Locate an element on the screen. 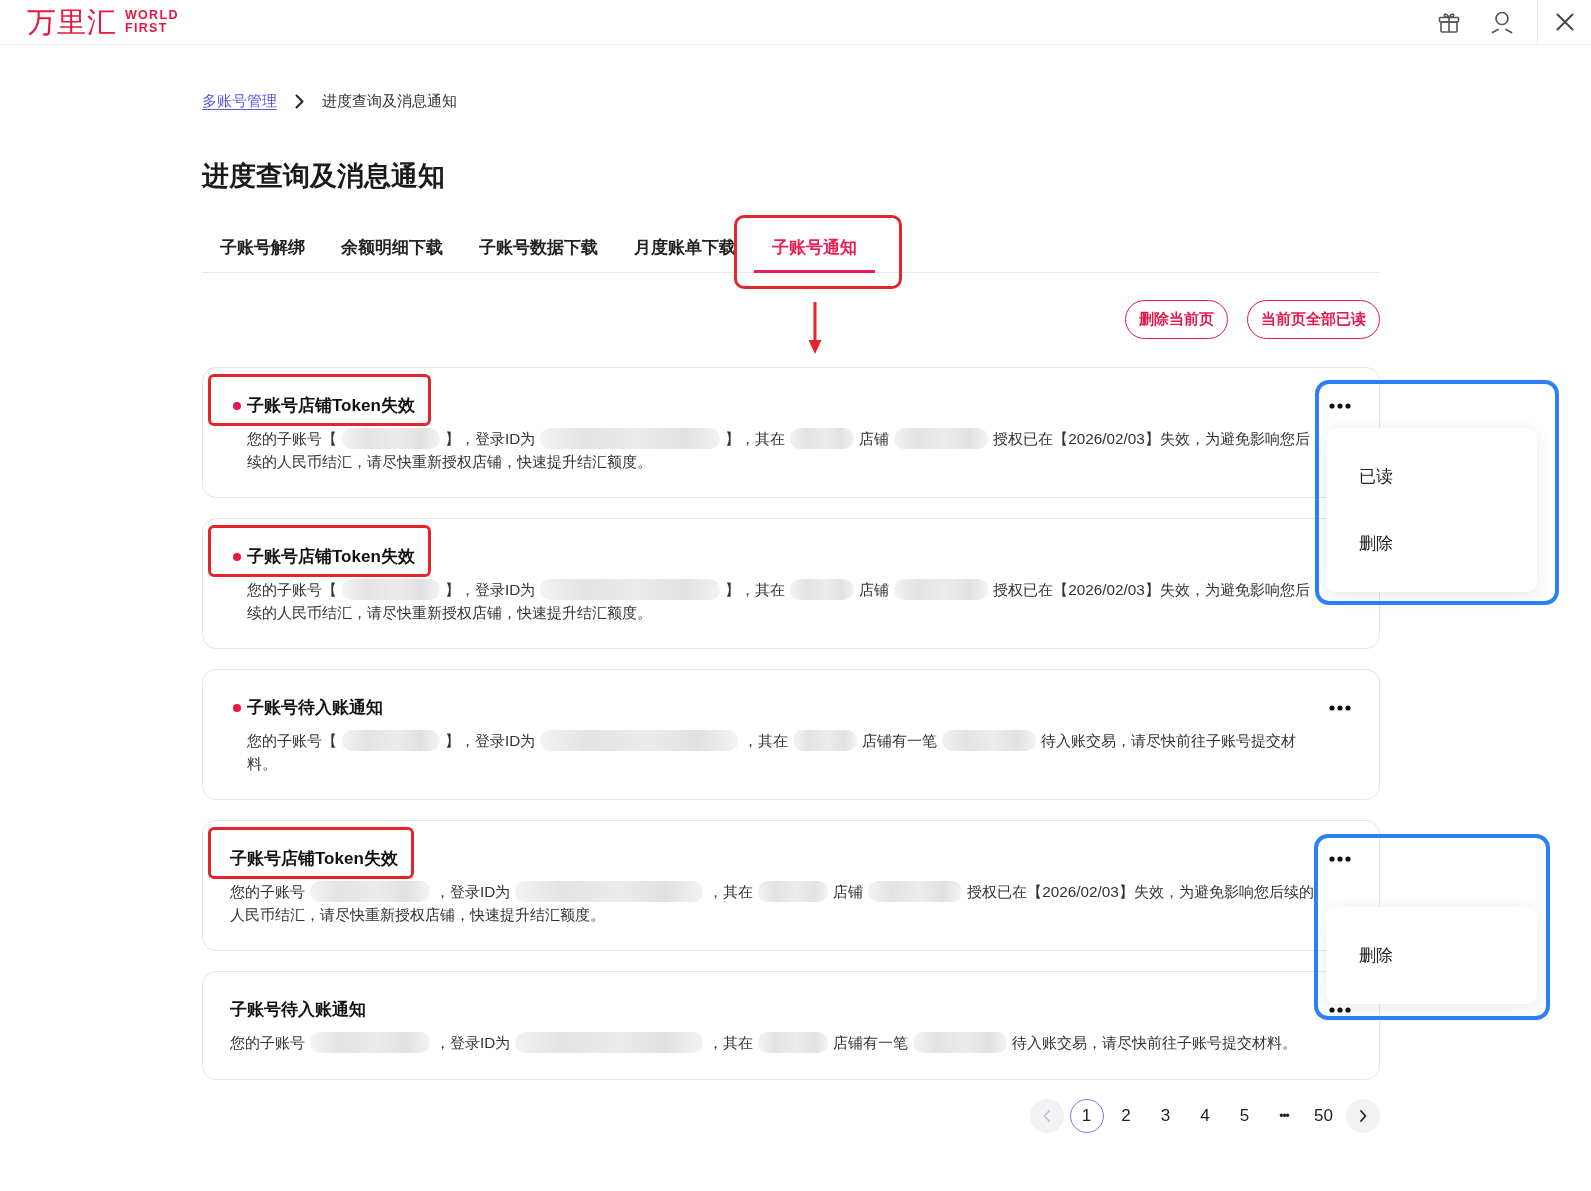 This screenshot has height=1191, width=1591. action-button: 当前页全部已读 is located at coordinates (1313, 319).